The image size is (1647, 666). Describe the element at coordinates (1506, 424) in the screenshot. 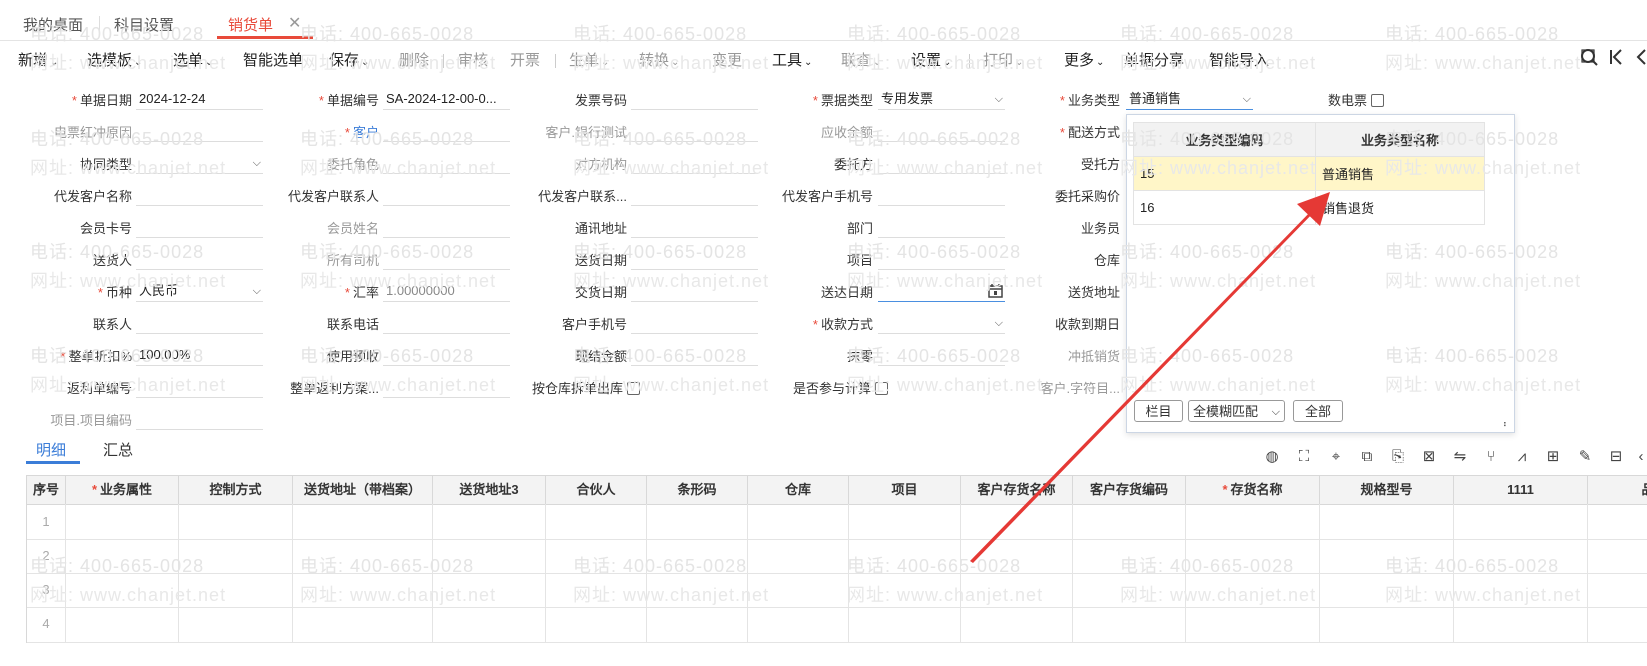

I see `resize-icon: ⠆` at that location.